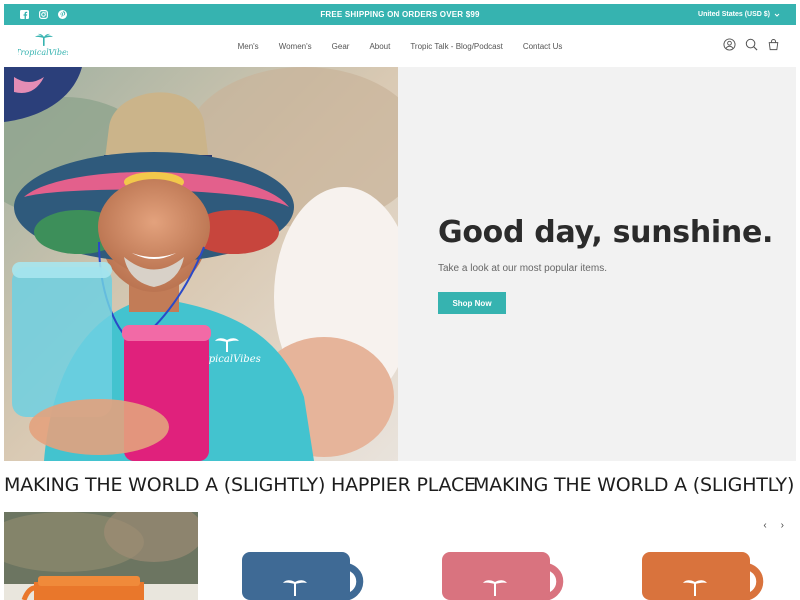 This screenshot has width=800, height=600. What do you see at coordinates (773, 525) in the screenshot?
I see `carousel-arrows: ‹ ›` at bounding box center [773, 525].